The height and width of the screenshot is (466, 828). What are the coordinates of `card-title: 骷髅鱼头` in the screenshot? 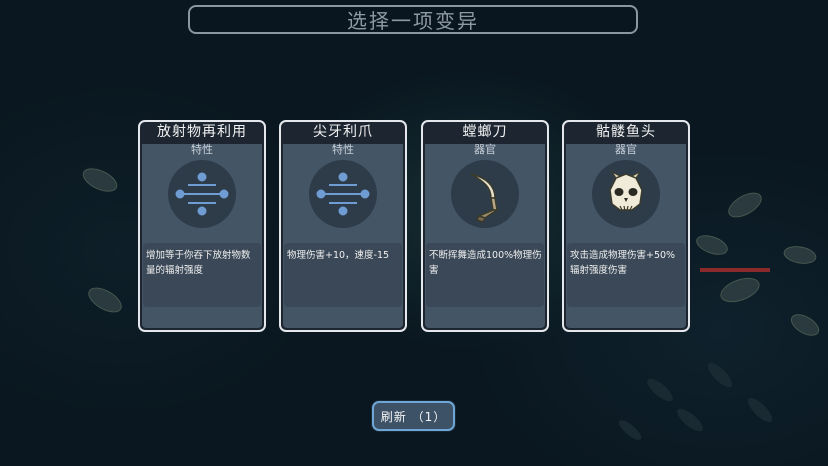 It's located at (626, 132).